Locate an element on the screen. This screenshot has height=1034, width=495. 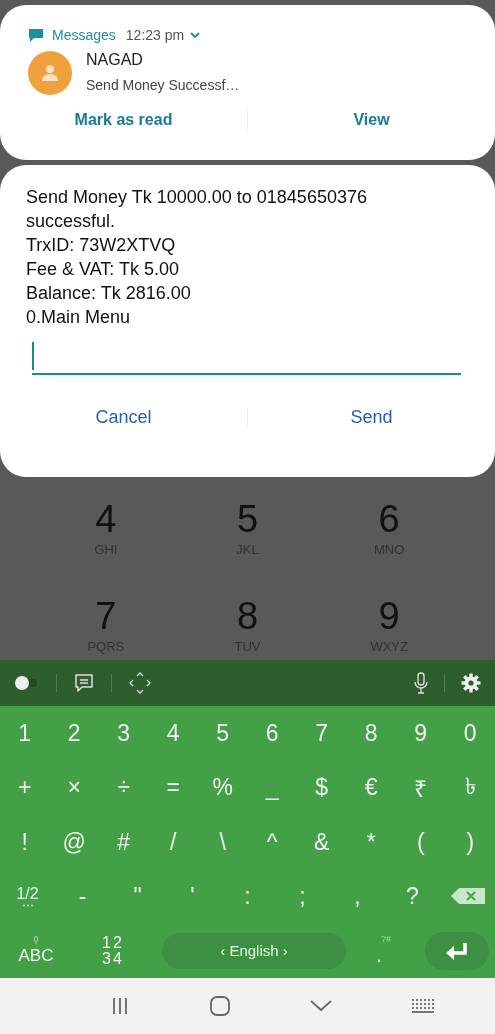
keyboard-key: 1 is located at coordinates (25, 733).